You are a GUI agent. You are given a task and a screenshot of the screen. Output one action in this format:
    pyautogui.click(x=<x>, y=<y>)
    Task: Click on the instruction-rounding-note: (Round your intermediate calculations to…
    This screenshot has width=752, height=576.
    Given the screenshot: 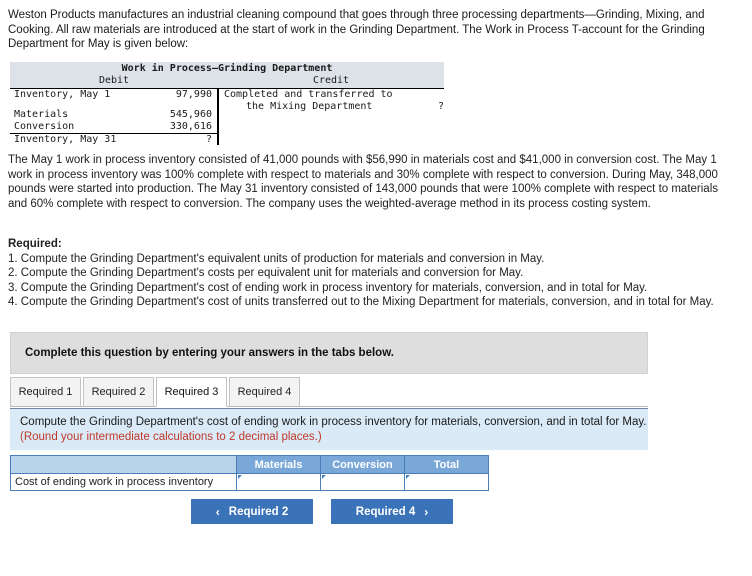 What is the action you would take?
    pyautogui.click(x=171, y=437)
    